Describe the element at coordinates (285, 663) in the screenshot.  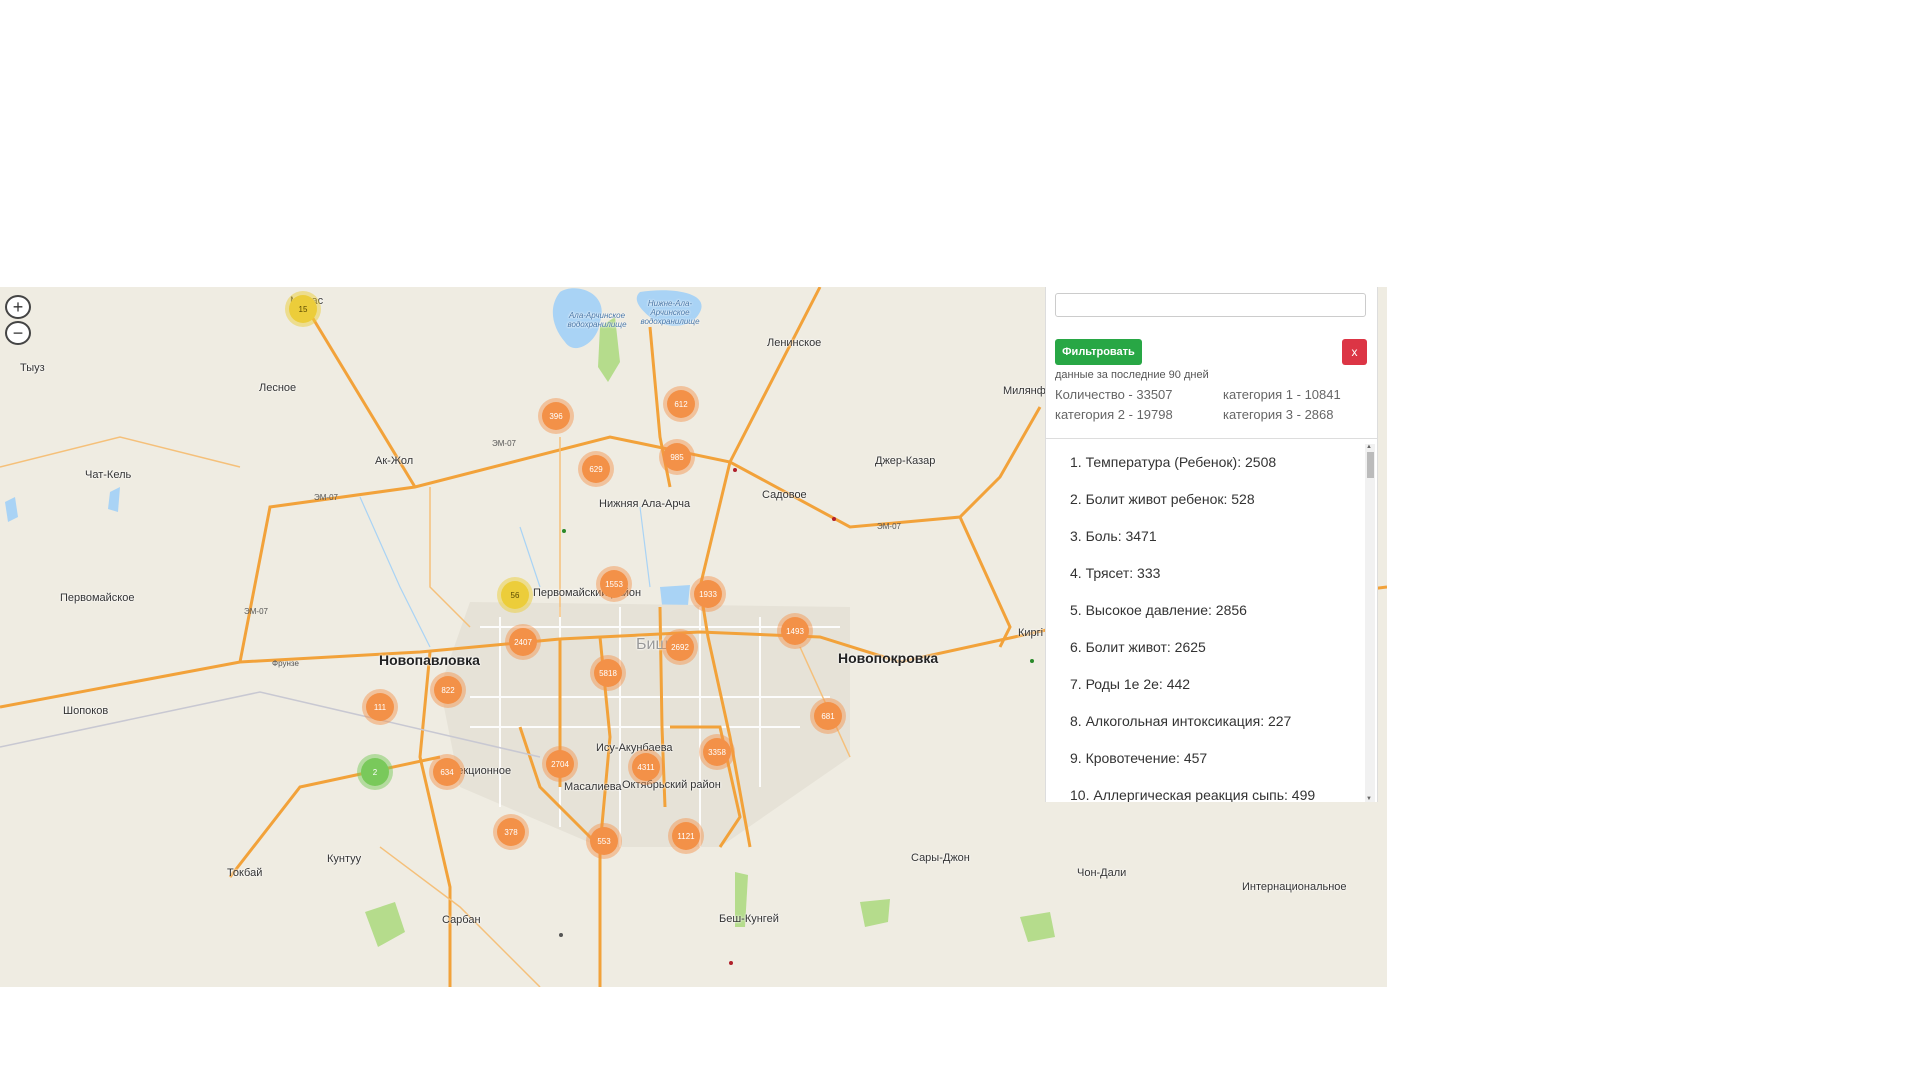
I see `road-label: Фрунзе` at that location.